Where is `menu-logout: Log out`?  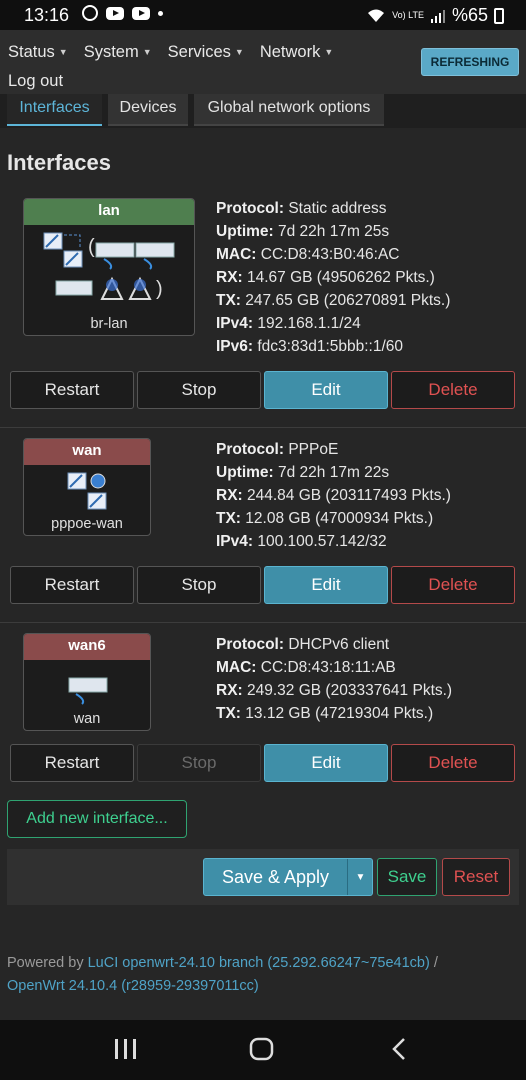
menu-logout: Log out is located at coordinates (35, 81).